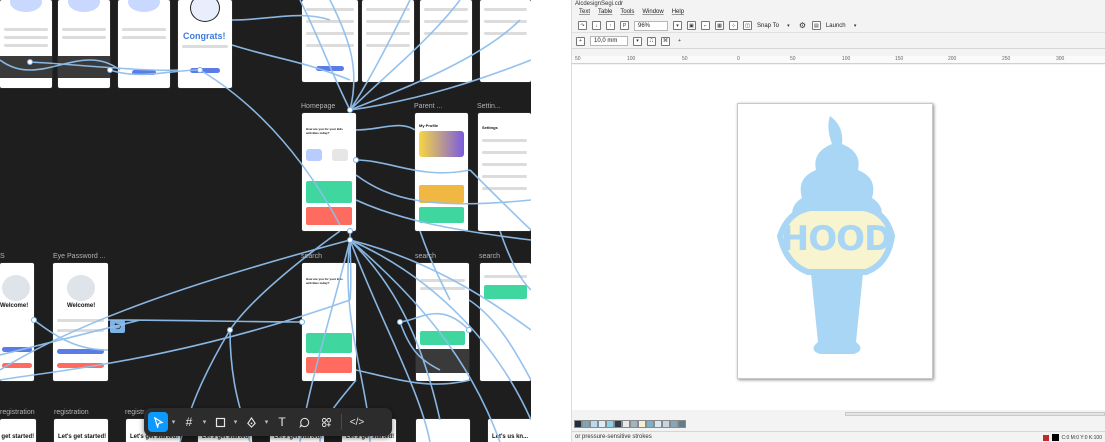 This screenshot has width=1105, height=442. Describe the element at coordinates (18, 430) in the screenshot. I see `screen-registration-1: Let's get started!` at that location.